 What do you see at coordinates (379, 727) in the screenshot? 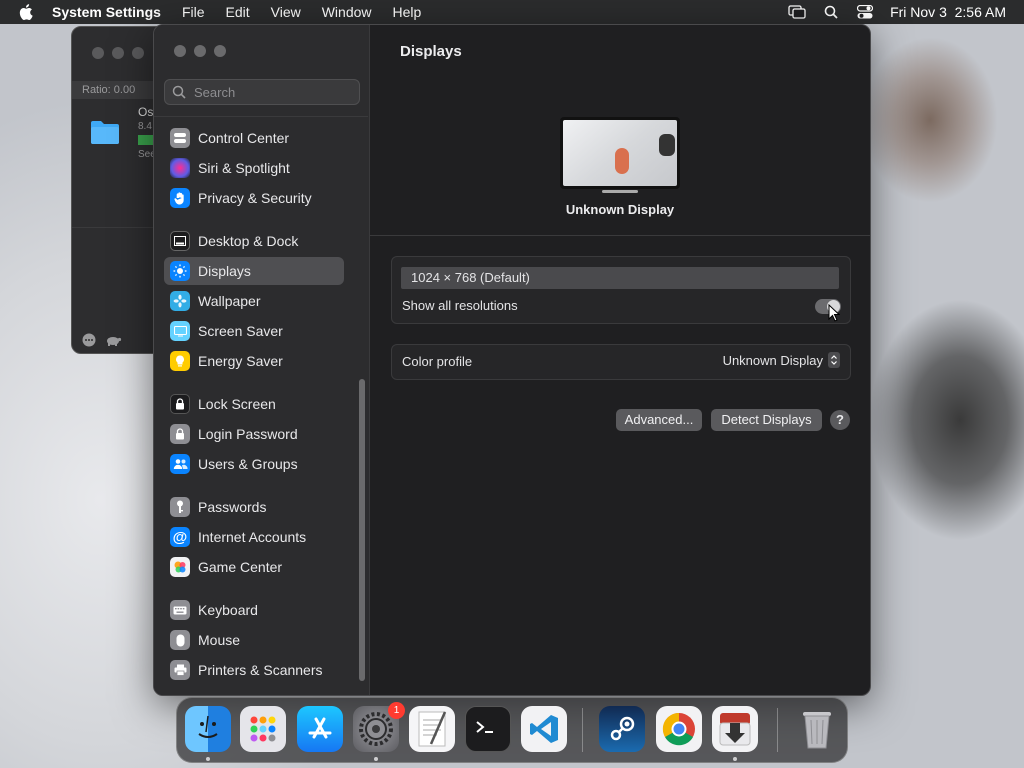
I see `dock-system-settings-icon: 1` at bounding box center [379, 727].